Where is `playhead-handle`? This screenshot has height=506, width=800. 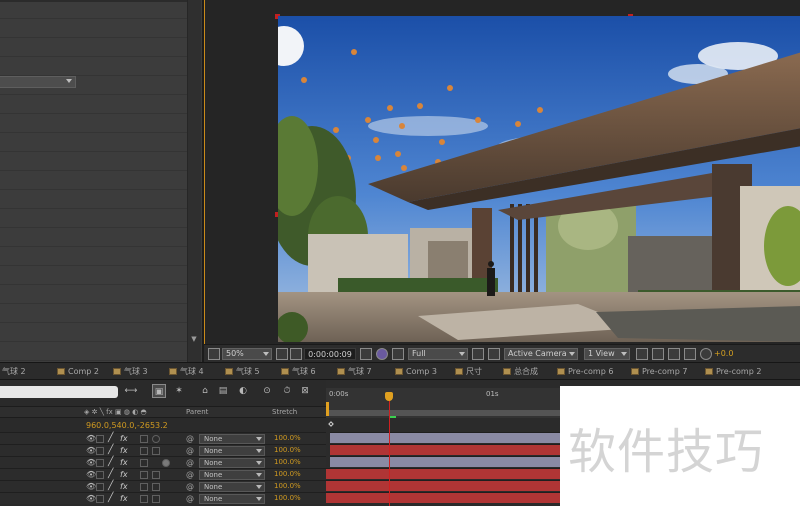 playhead-handle is located at coordinates (389, 396).